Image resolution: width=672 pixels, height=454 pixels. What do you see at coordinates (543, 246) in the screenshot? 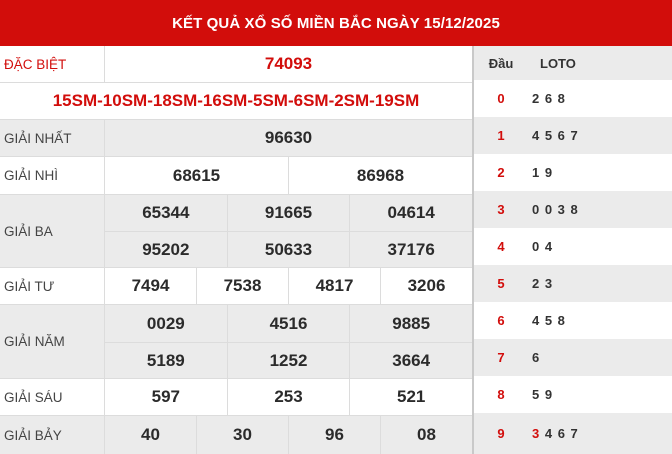
I see `loto-tail: 0 4` at bounding box center [543, 246].